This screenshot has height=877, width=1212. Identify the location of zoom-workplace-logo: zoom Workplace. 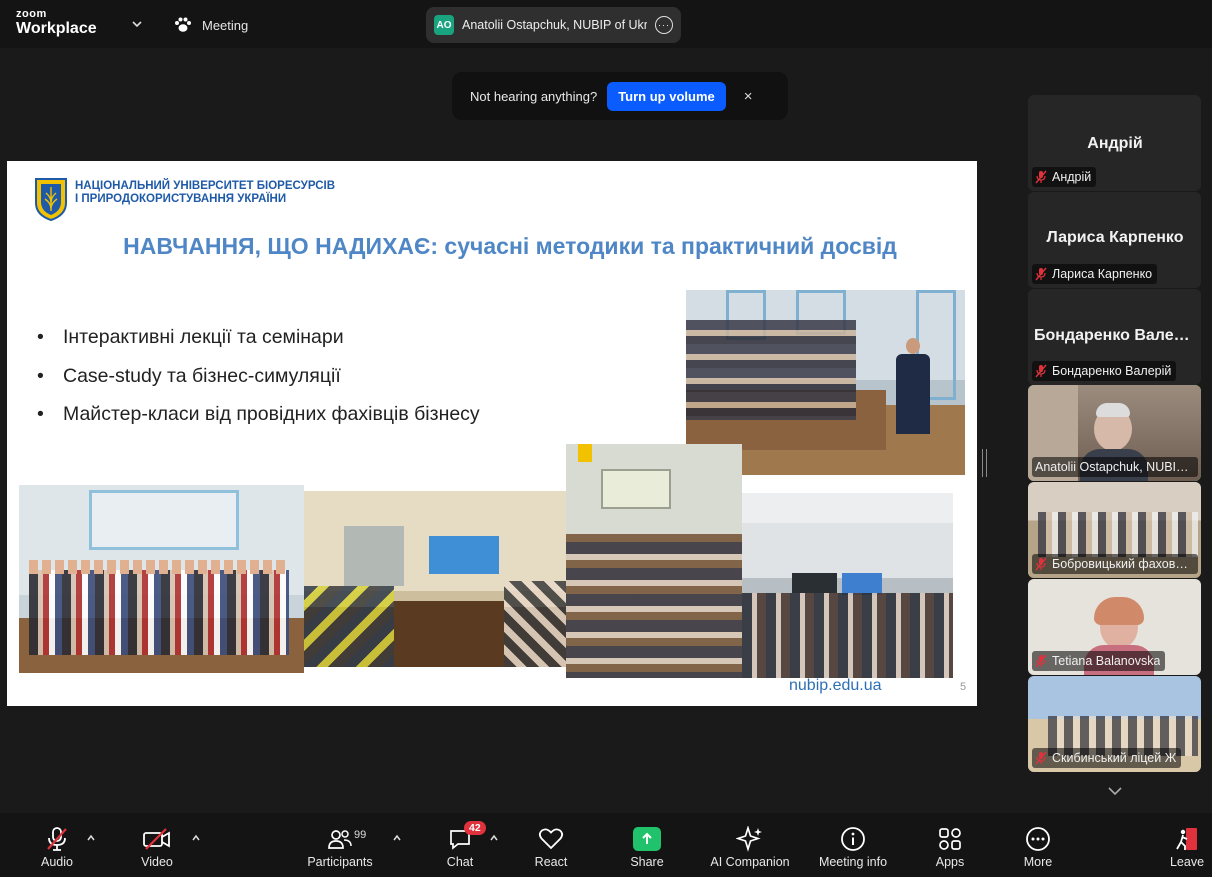
(56, 23).